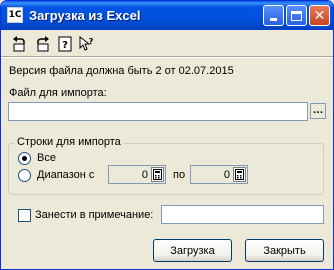 This screenshot has width=334, height=270. I want to click on context-help-icon: ?, so click(86, 43).